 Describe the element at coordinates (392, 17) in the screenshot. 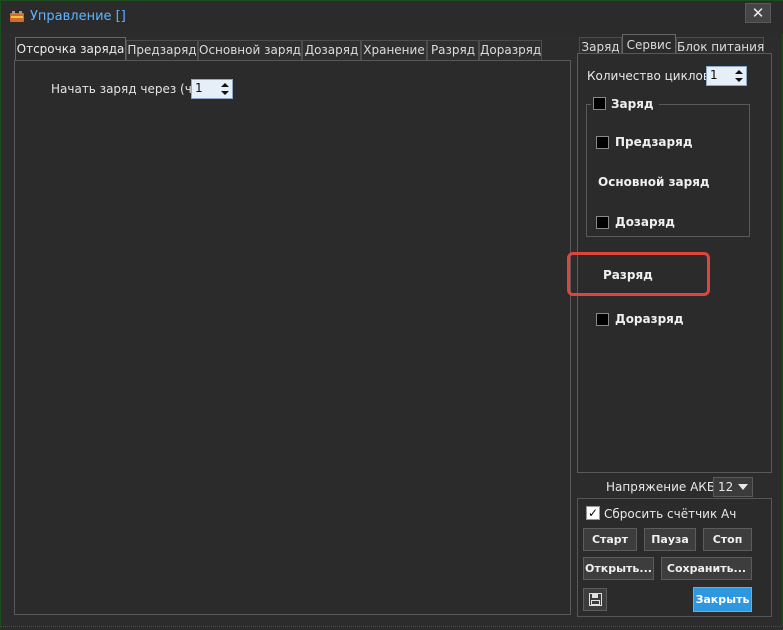

I see `title-bar: Управление [] ✕` at that location.